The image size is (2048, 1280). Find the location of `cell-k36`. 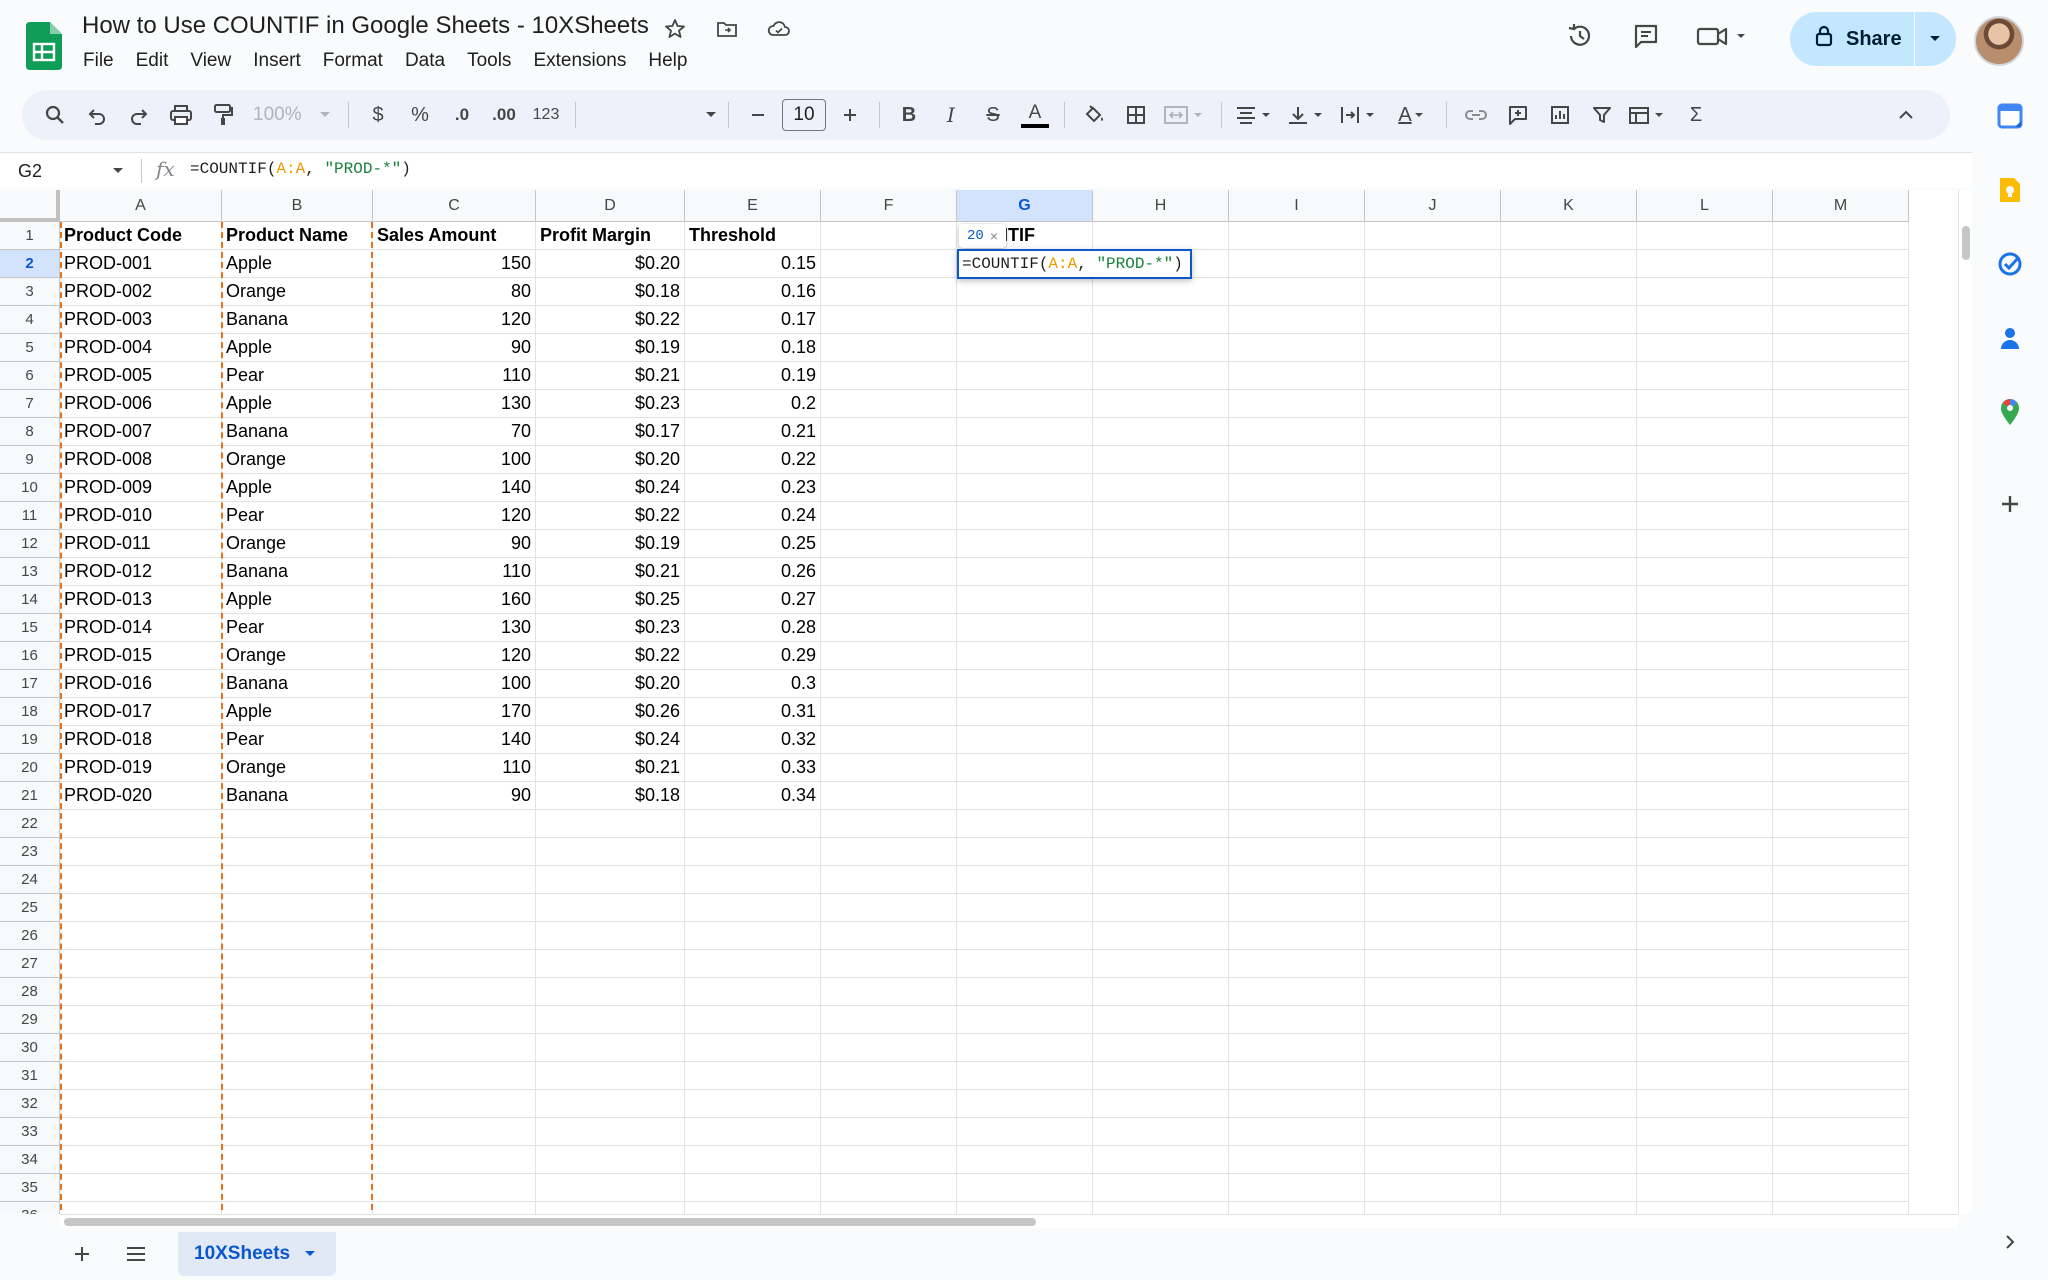

cell-k36 is located at coordinates (1569, 1208).